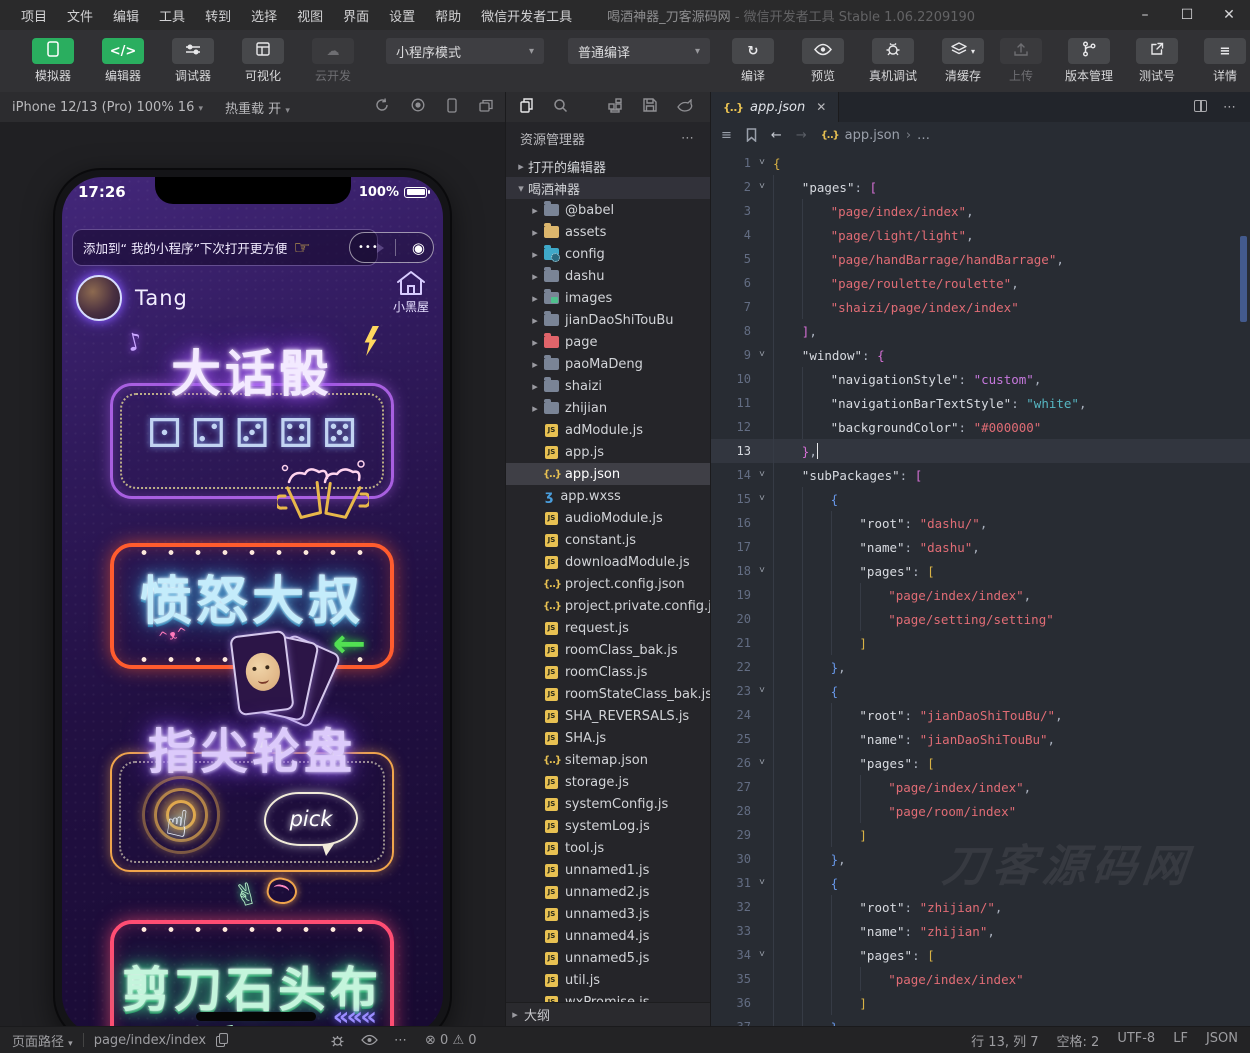 The image size is (1250, 1053). I want to click on tree-item-paoMaDeng: ▸ paoMaDeng, so click(608, 364).